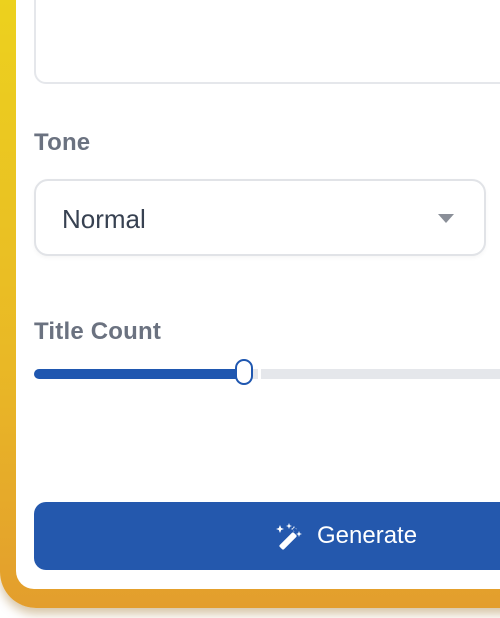  Describe the element at coordinates (260, 217) in the screenshot. I see `tone-select: Normal` at that location.